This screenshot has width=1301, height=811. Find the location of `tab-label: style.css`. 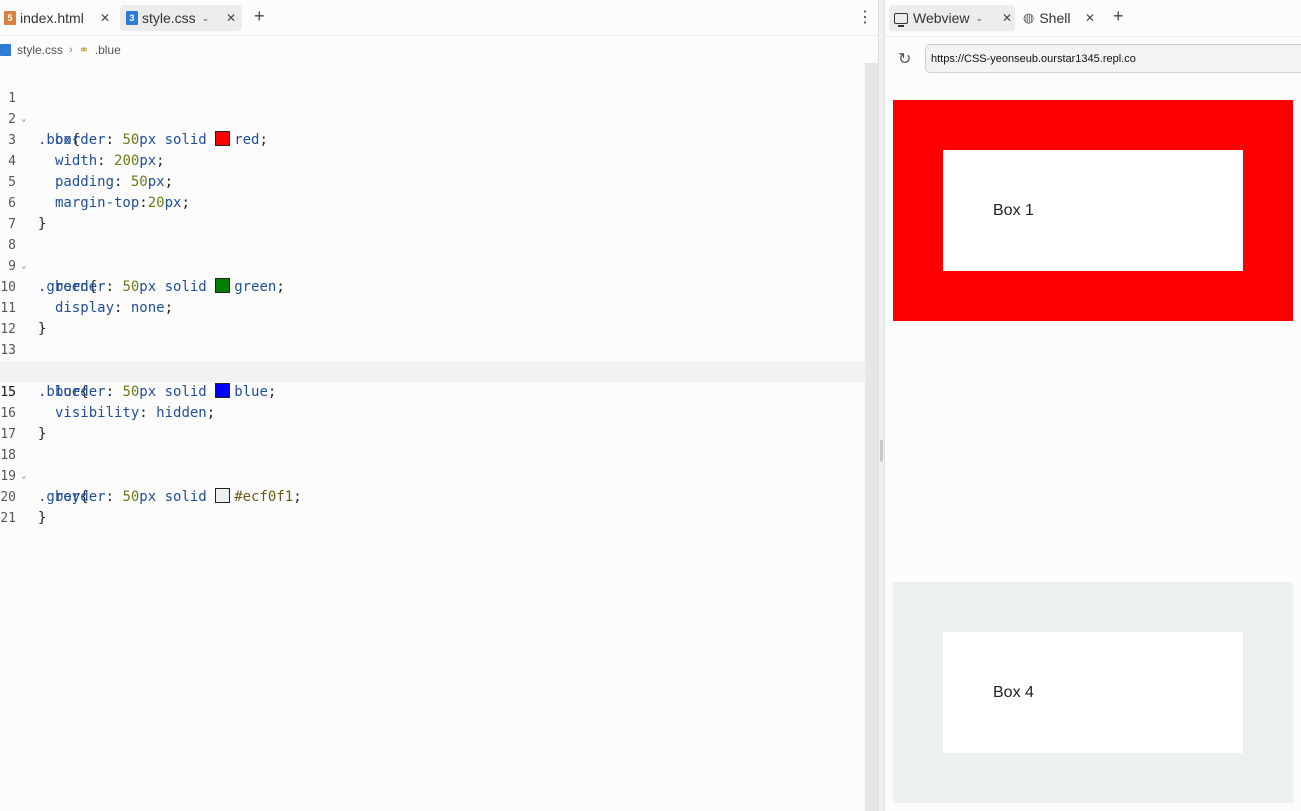

tab-label: style.css is located at coordinates (169, 18).